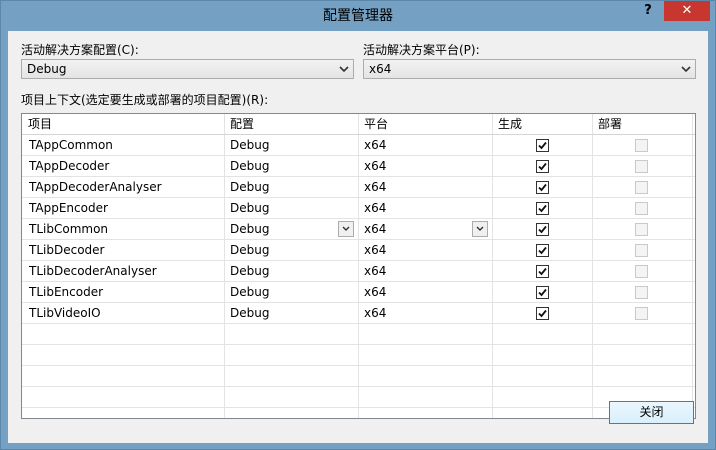 The image size is (716, 450). I want to click on solution-config-dropdown: Debug, so click(187, 69).